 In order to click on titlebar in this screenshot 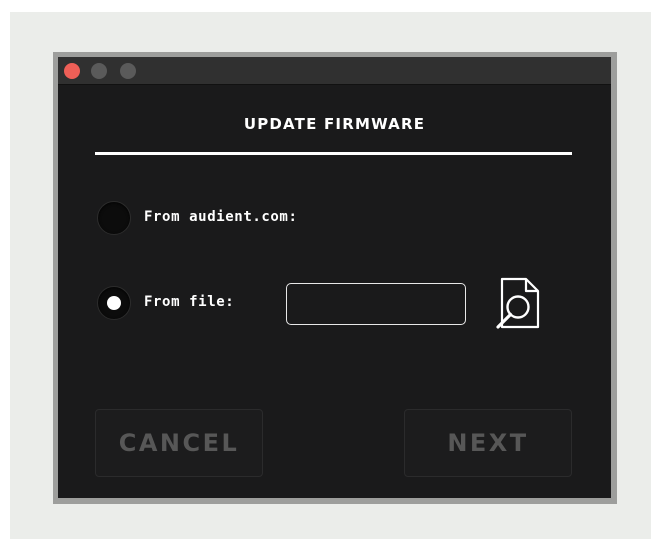, I will do `click(334, 71)`.